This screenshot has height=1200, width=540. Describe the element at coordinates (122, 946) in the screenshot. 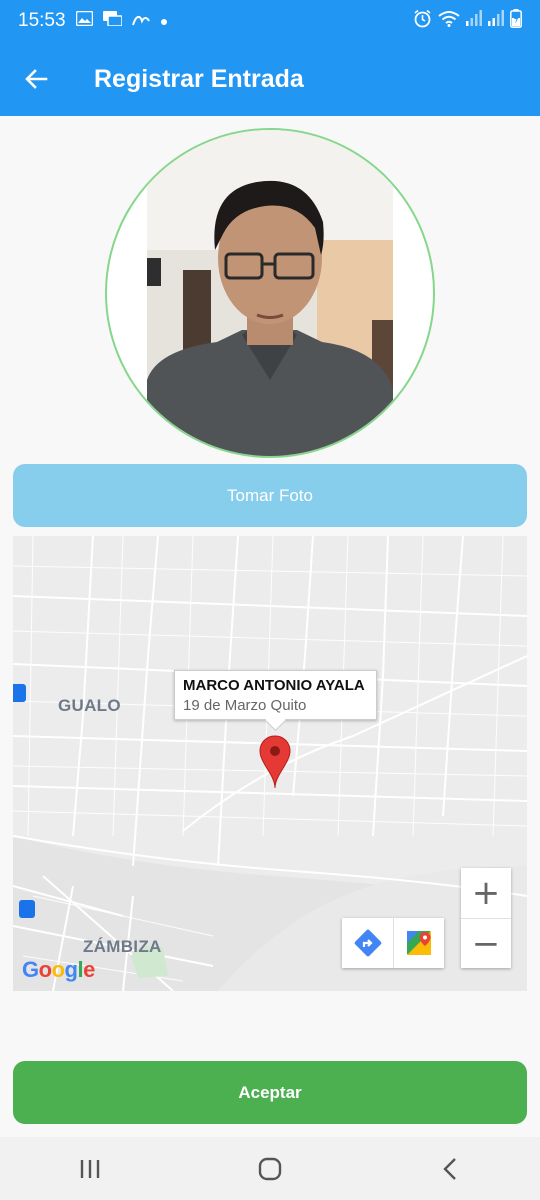

I see `district-label: ZÁMBIZA` at that location.